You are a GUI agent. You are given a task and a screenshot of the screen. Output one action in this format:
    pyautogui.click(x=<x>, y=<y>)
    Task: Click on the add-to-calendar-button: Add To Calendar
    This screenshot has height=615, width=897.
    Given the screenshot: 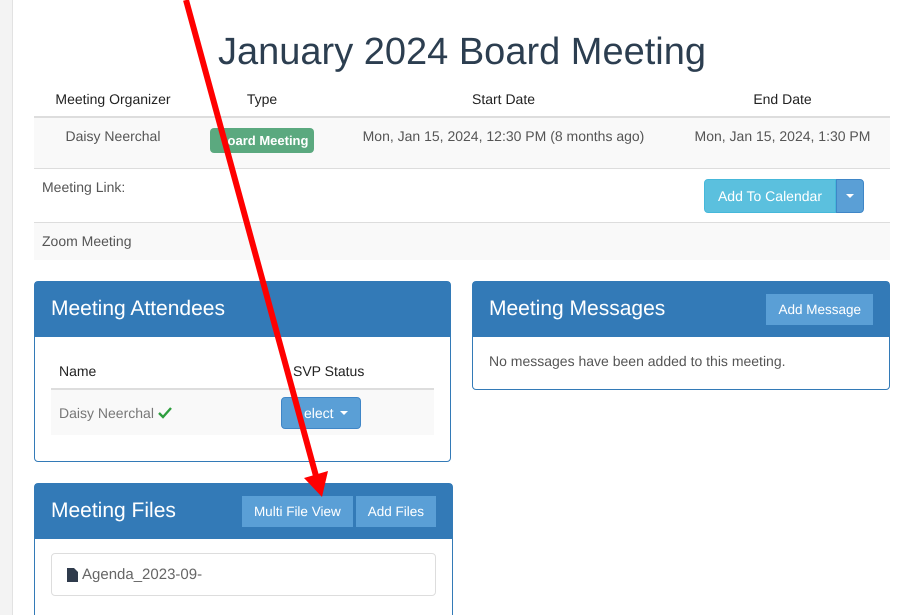 What is the action you would take?
    pyautogui.click(x=770, y=196)
    